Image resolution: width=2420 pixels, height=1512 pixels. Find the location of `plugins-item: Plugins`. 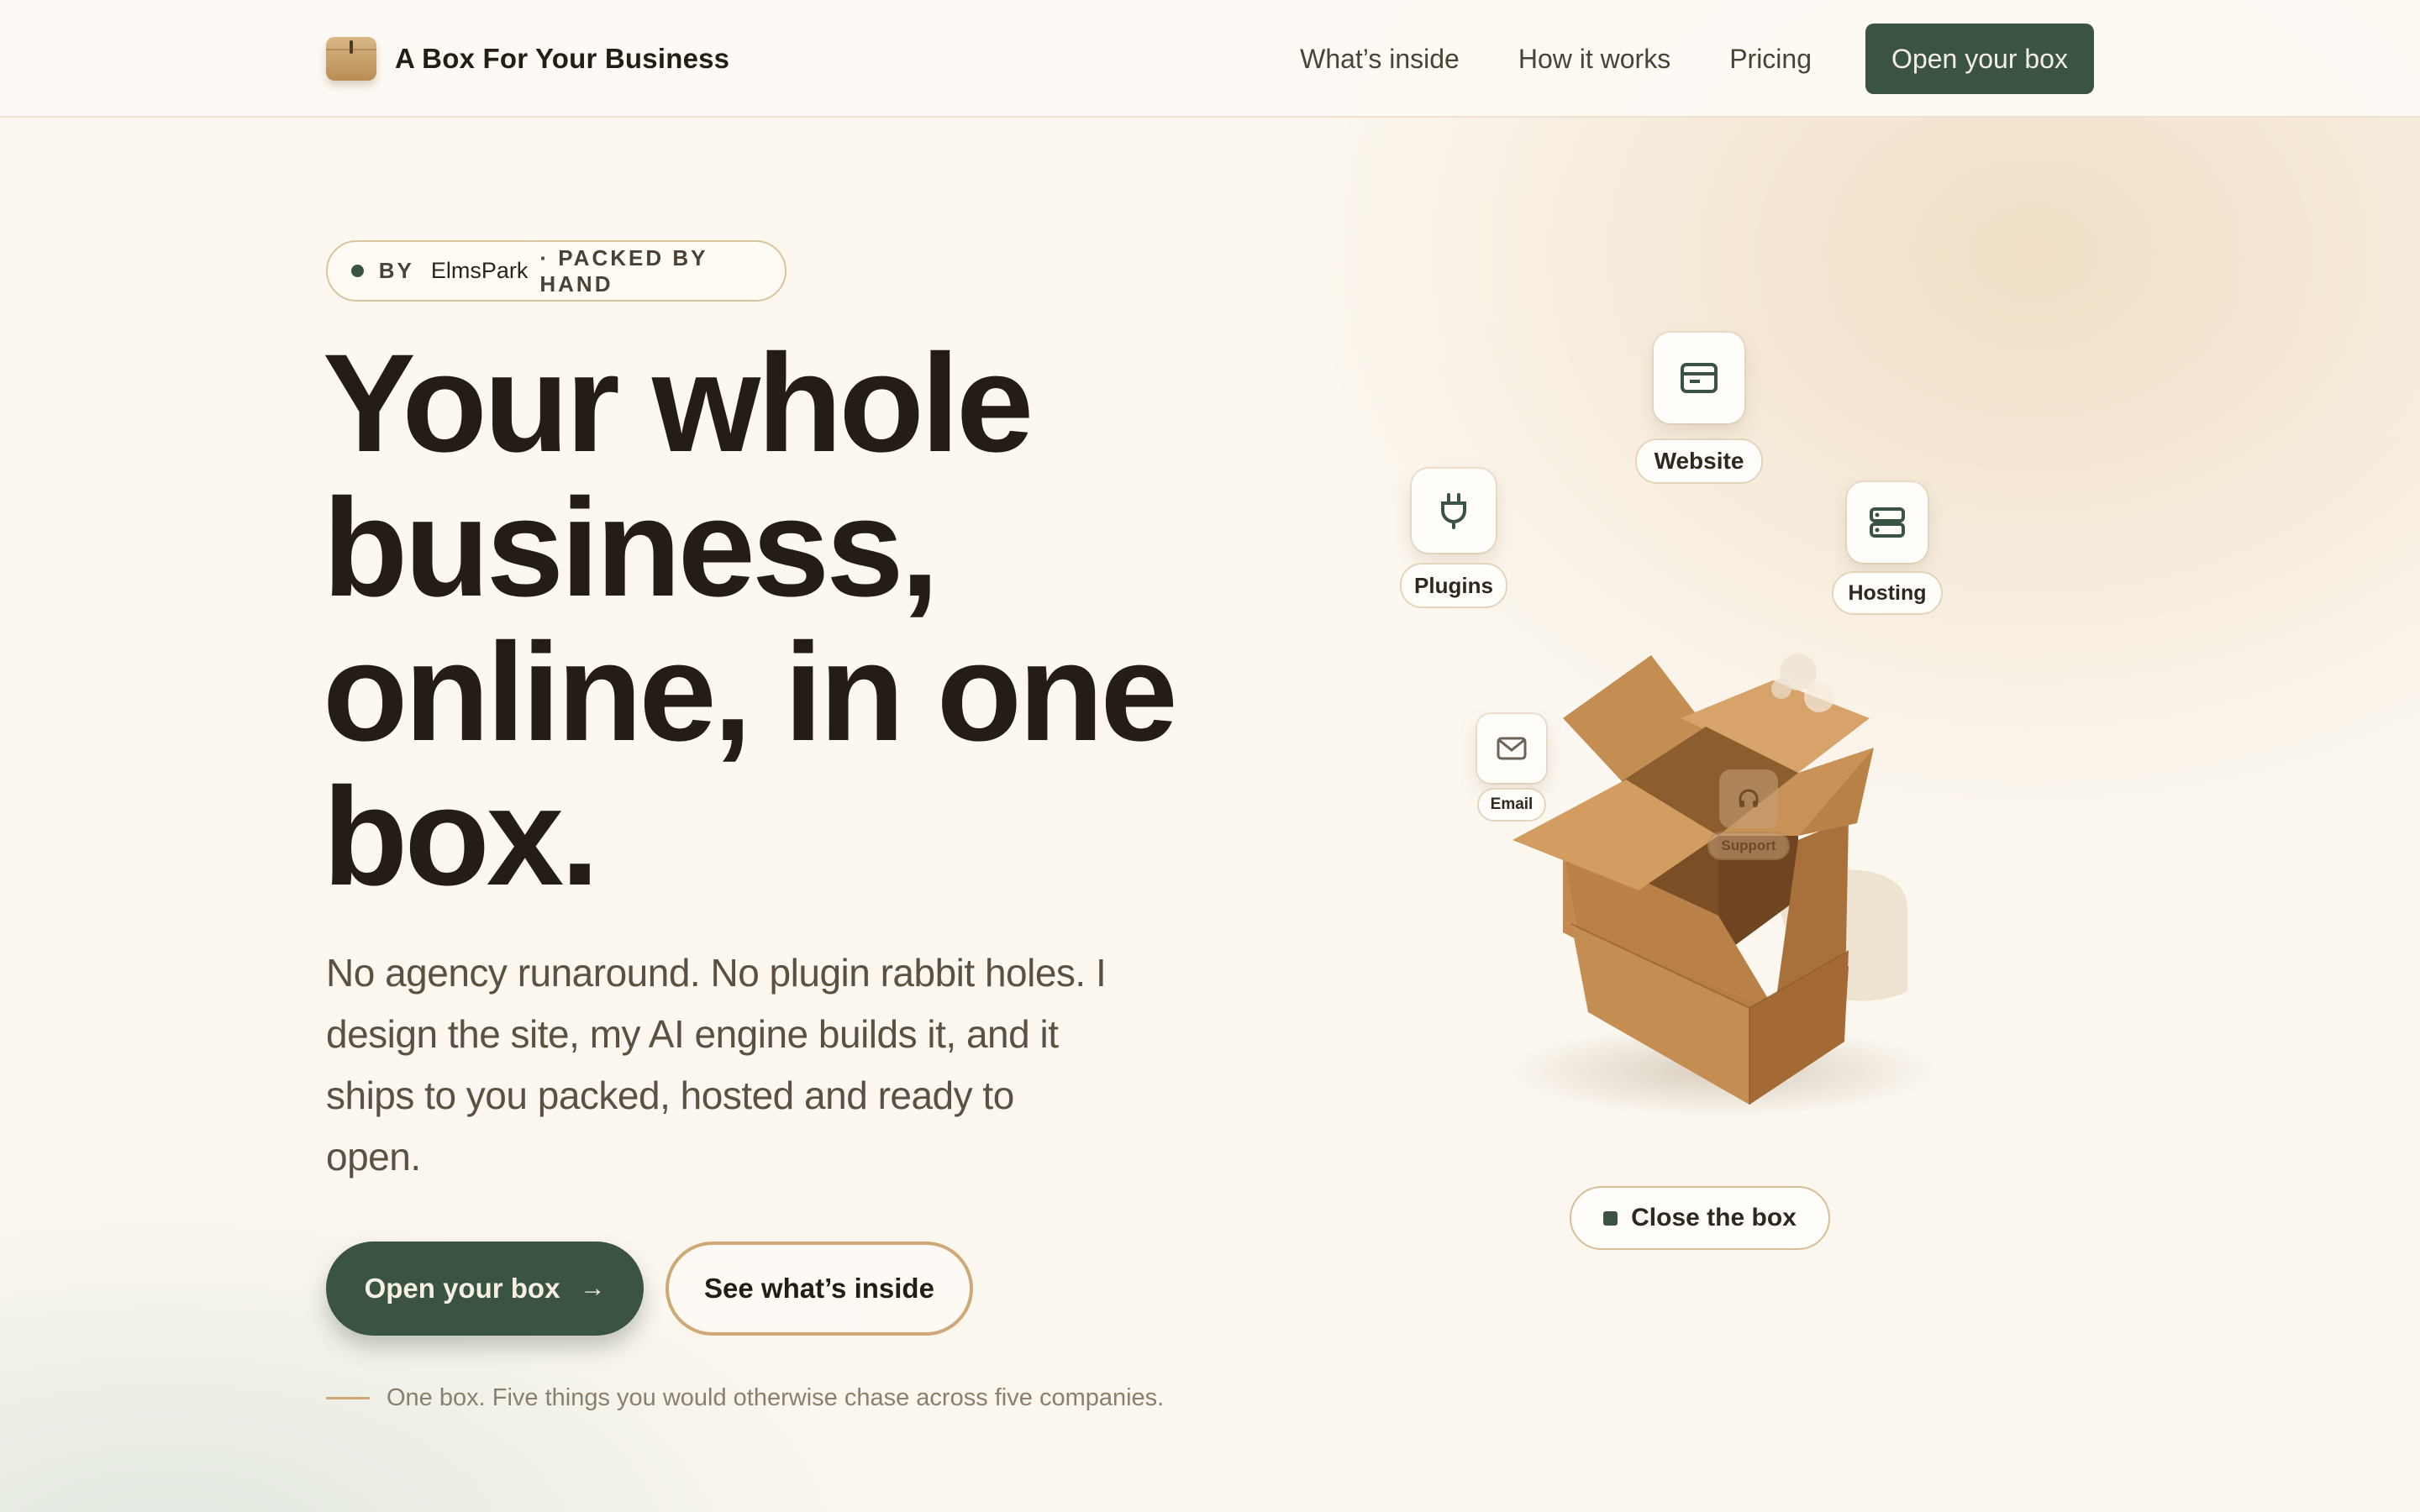

plugins-item: Plugins is located at coordinates (1453, 538).